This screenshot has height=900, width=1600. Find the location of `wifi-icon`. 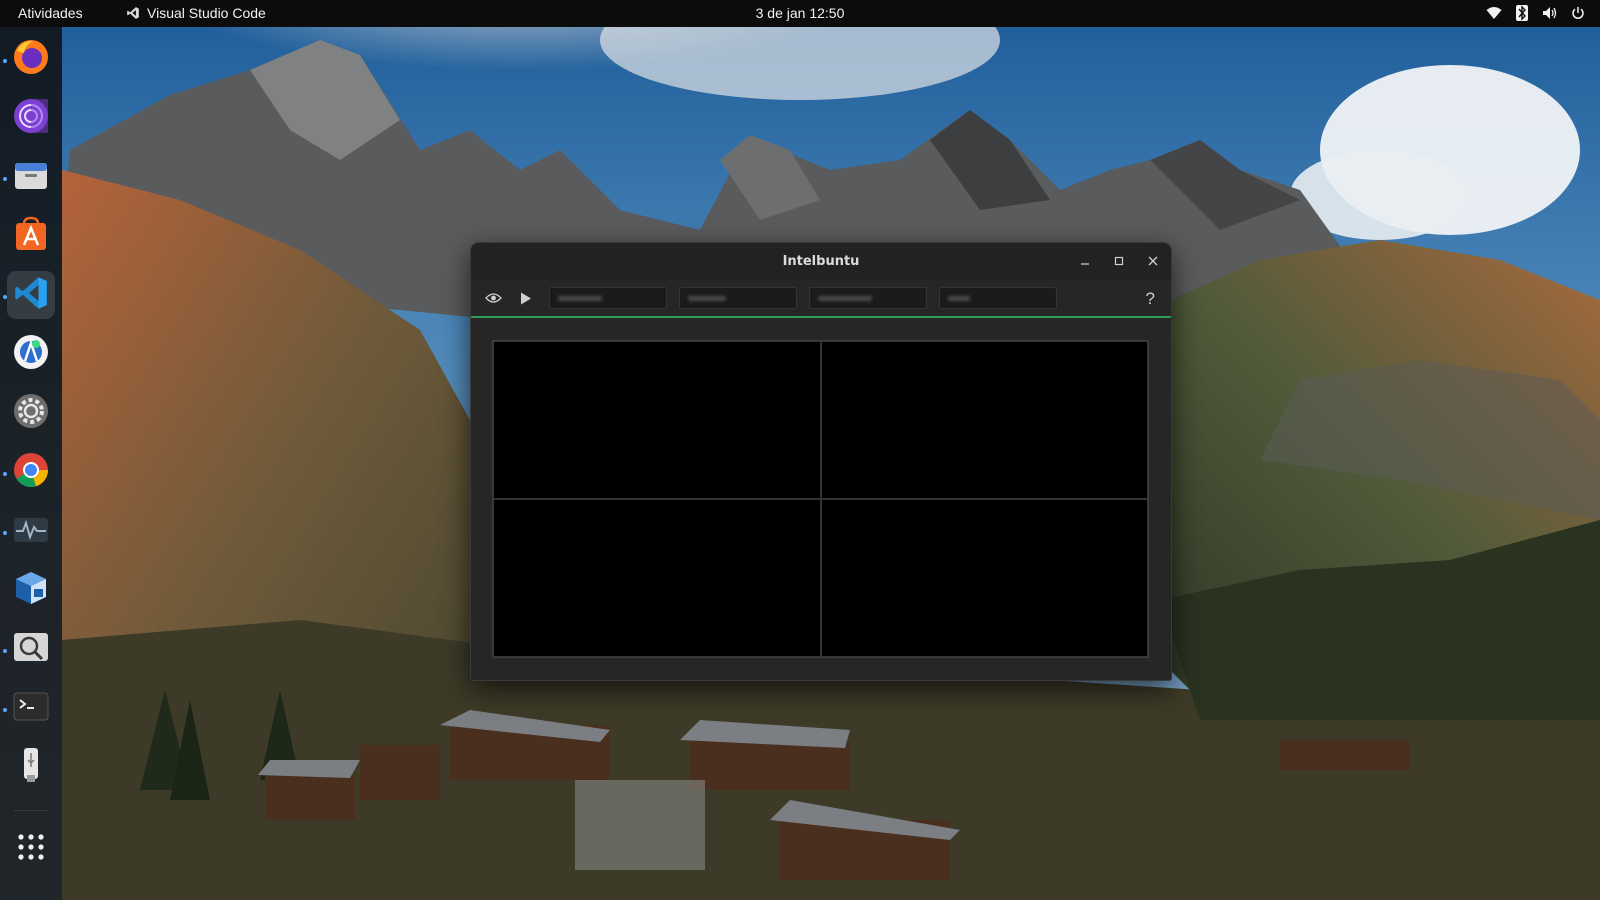

wifi-icon is located at coordinates (1494, 13).